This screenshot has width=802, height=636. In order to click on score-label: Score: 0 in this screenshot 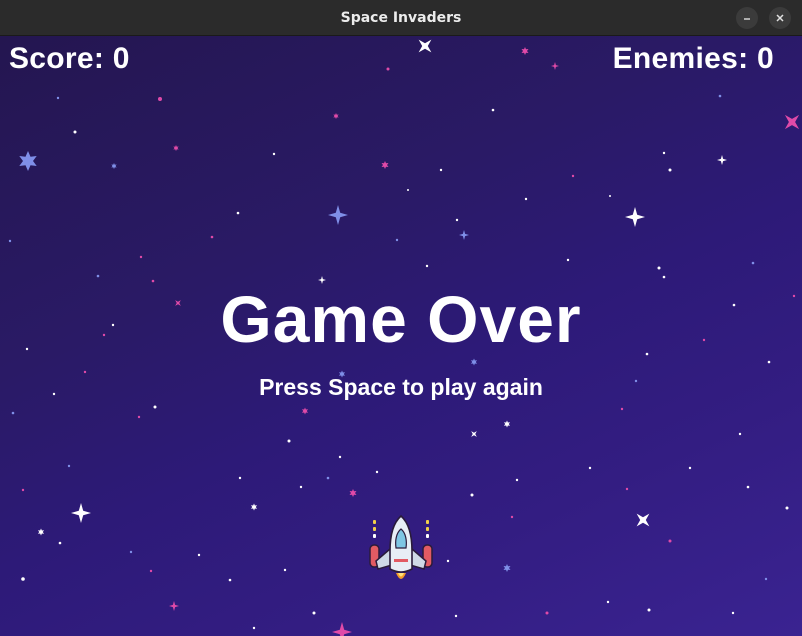, I will do `click(69, 58)`.